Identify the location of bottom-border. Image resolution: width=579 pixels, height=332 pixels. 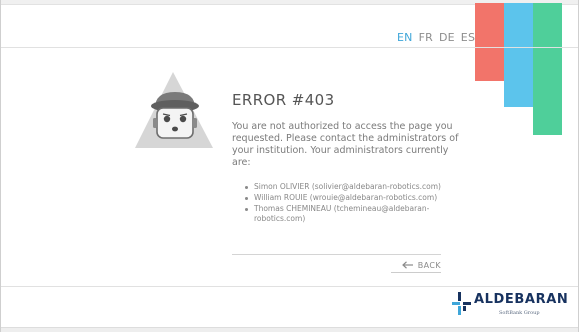
(289, 329).